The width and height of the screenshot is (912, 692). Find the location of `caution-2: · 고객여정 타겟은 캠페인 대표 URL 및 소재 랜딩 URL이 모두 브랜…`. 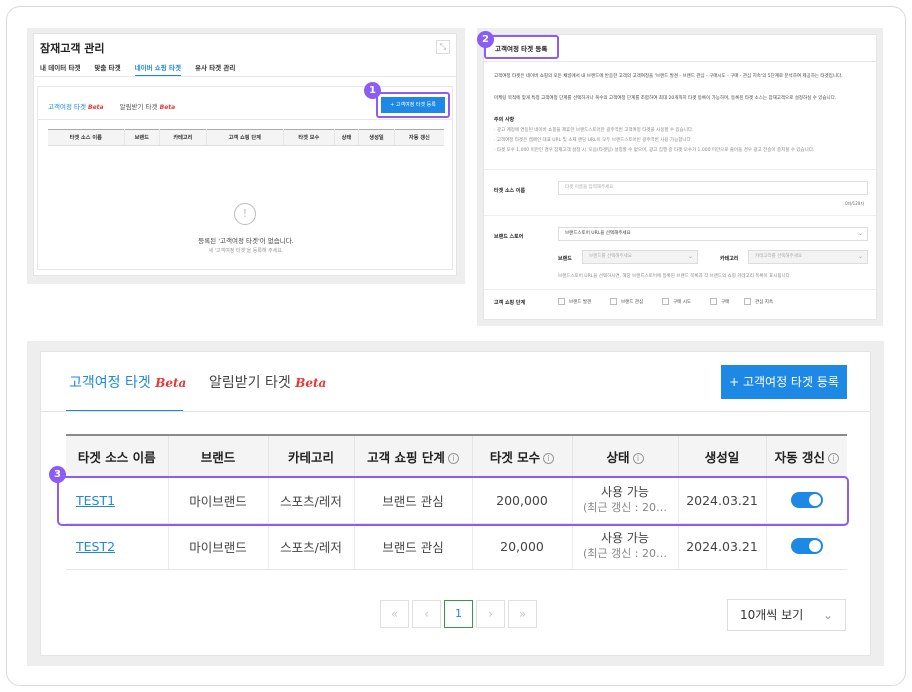

caution-2: · 고객여정 타겟은 캠페인 대표 URL 및 소재 랜딩 URL이 모두 브랜… is located at coordinates (593, 140).